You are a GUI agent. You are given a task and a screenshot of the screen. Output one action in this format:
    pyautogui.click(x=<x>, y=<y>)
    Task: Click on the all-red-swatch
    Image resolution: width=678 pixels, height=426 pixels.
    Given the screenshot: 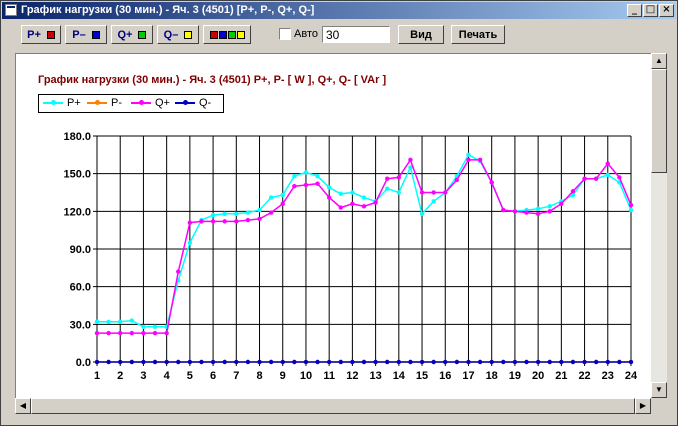 What is the action you would take?
    pyautogui.click(x=213, y=34)
    